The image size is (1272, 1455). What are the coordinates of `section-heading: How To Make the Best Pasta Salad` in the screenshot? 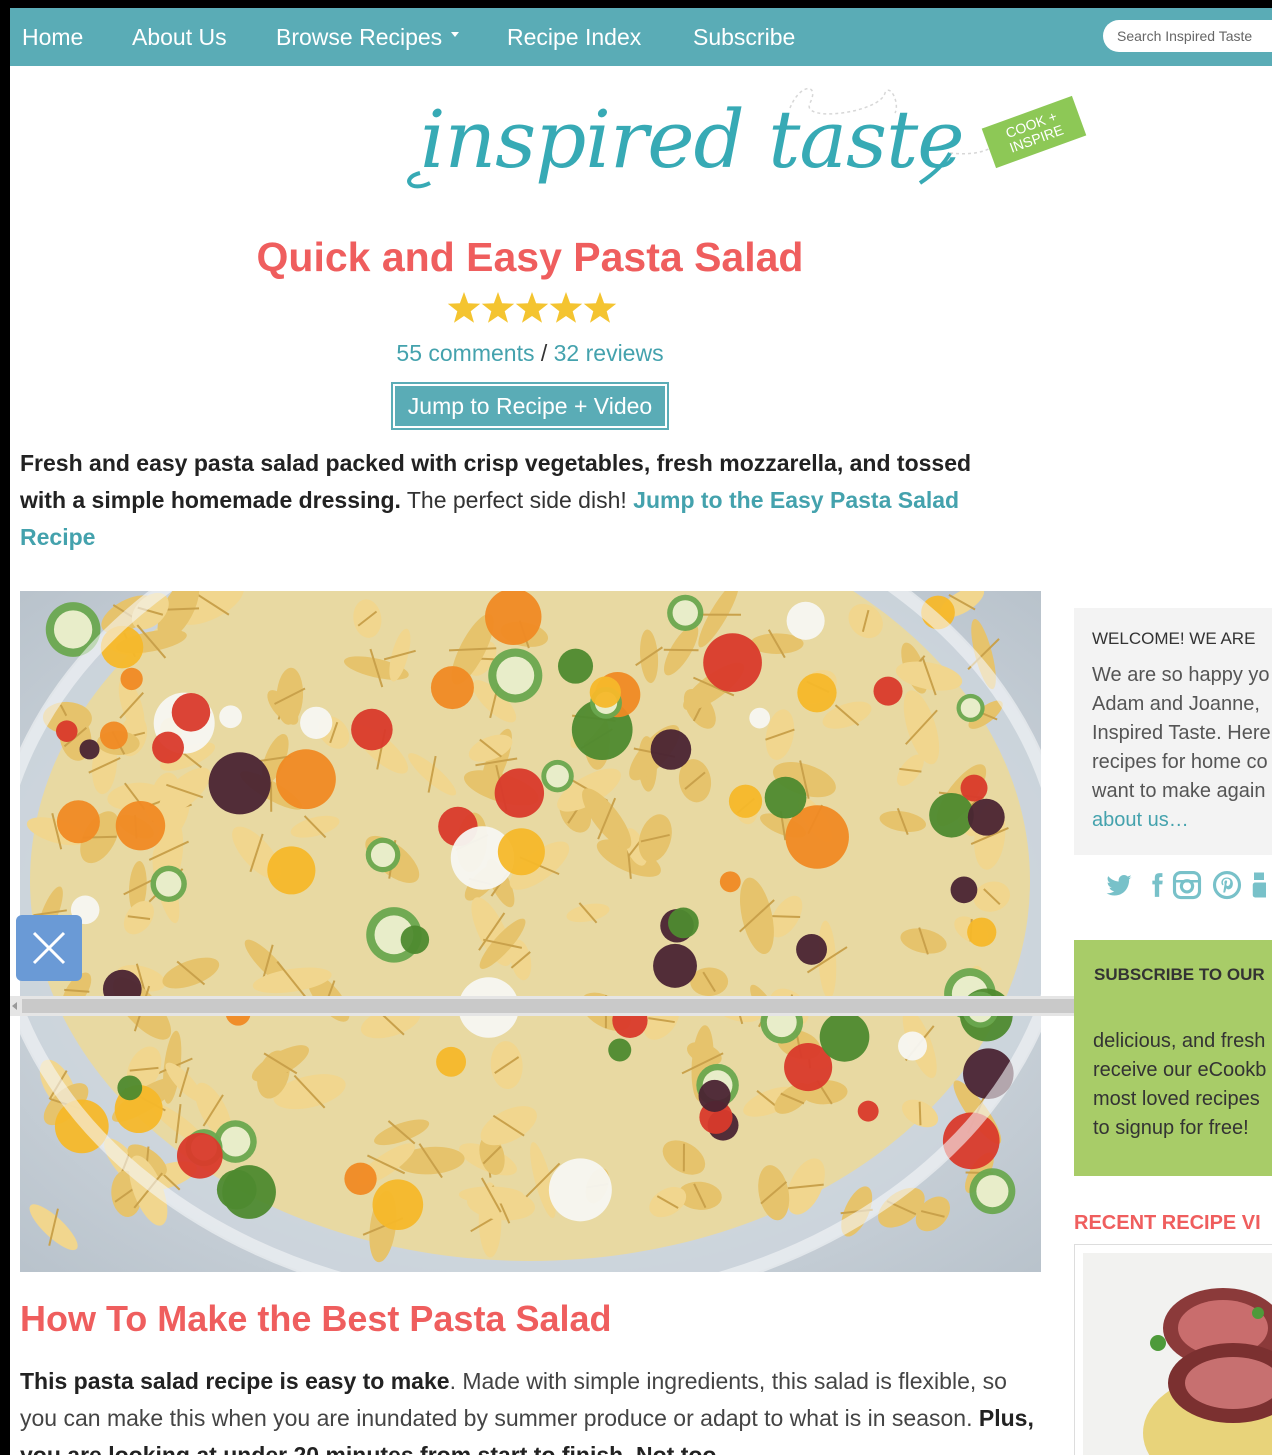 It's located at (316, 1318).